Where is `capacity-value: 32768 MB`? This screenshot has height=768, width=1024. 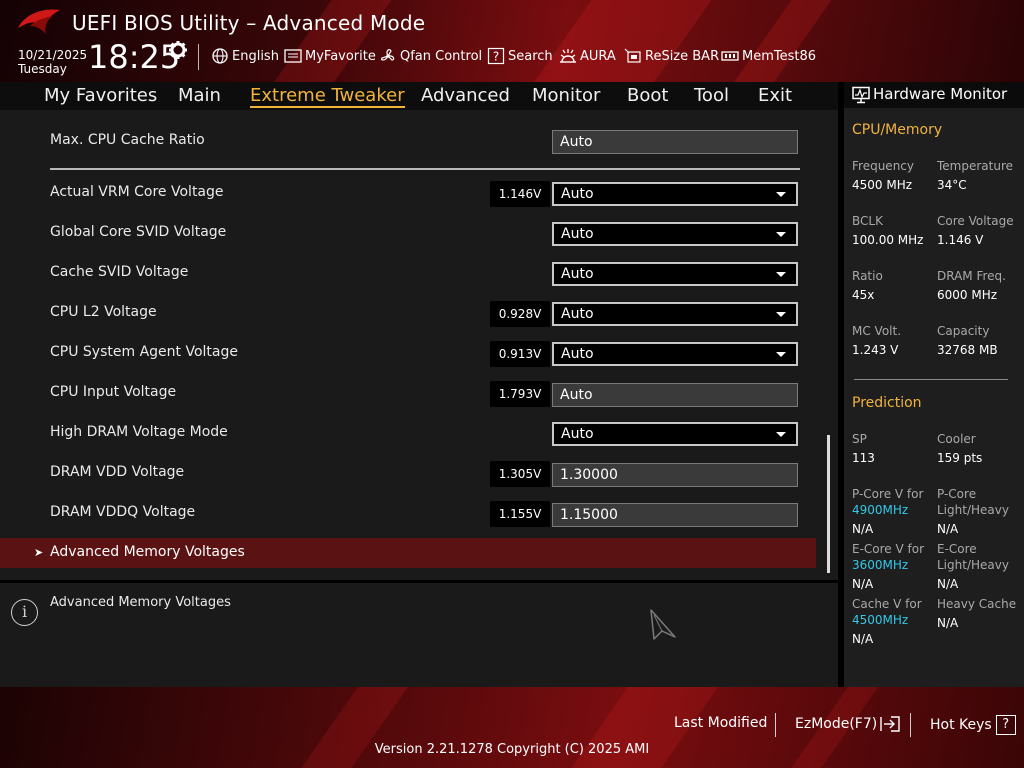 capacity-value: 32768 MB is located at coordinates (967, 350).